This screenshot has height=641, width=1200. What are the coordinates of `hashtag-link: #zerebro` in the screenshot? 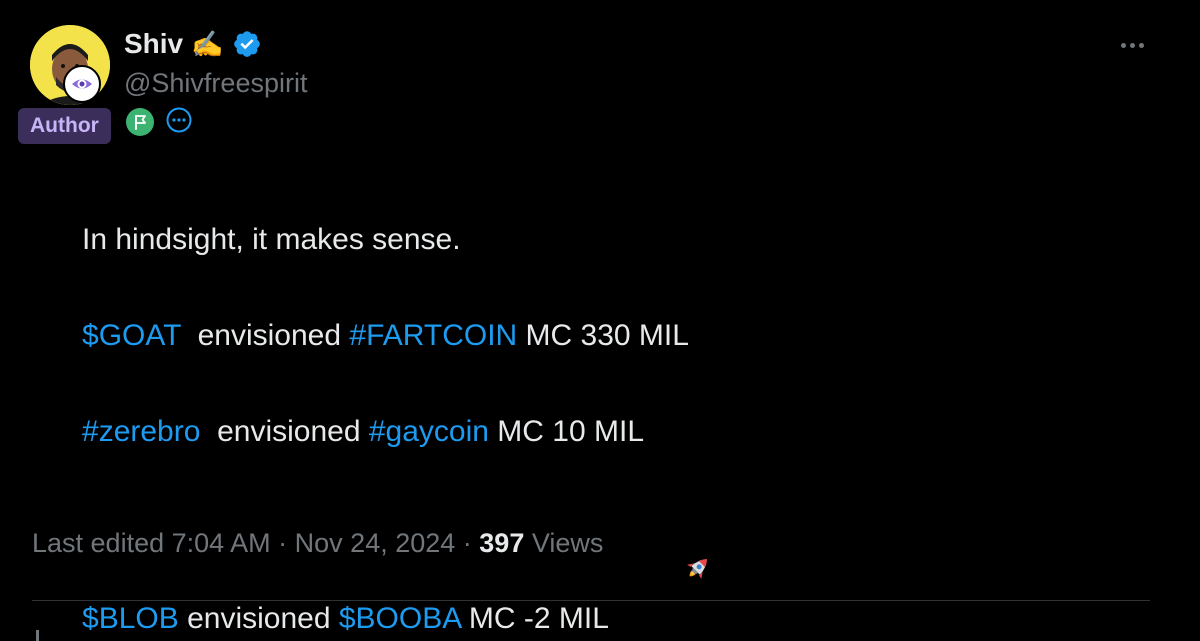 It's located at (141, 431).